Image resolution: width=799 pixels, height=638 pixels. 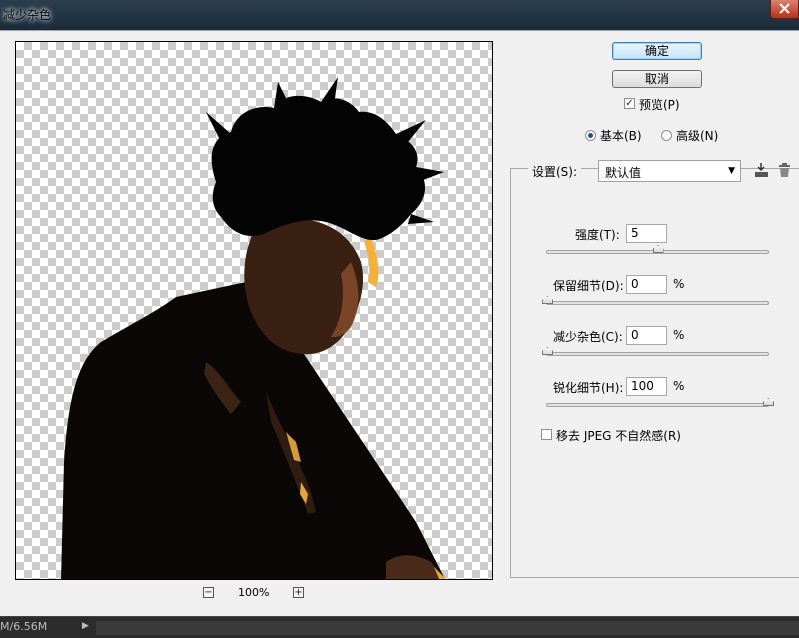 I want to click on sharpen-details-slider, so click(x=660, y=402).